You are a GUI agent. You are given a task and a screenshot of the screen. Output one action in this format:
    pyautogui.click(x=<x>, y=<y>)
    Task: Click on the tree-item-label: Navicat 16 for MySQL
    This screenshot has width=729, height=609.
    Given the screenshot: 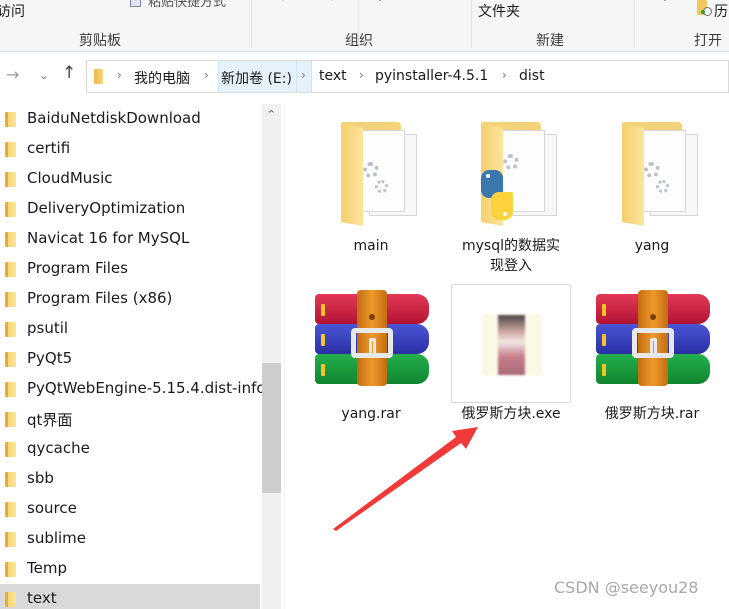 What is the action you would take?
    pyautogui.click(x=108, y=238)
    